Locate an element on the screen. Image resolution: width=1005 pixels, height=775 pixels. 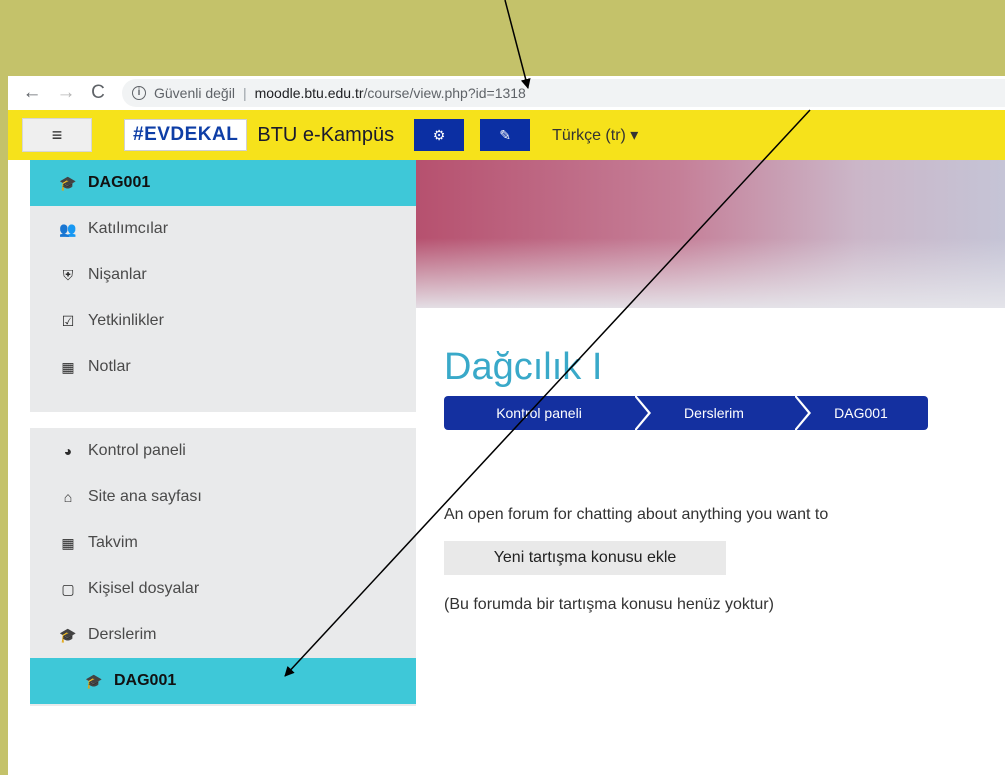
site-name: BTU e-Kampüs is located at coordinates (325, 135).